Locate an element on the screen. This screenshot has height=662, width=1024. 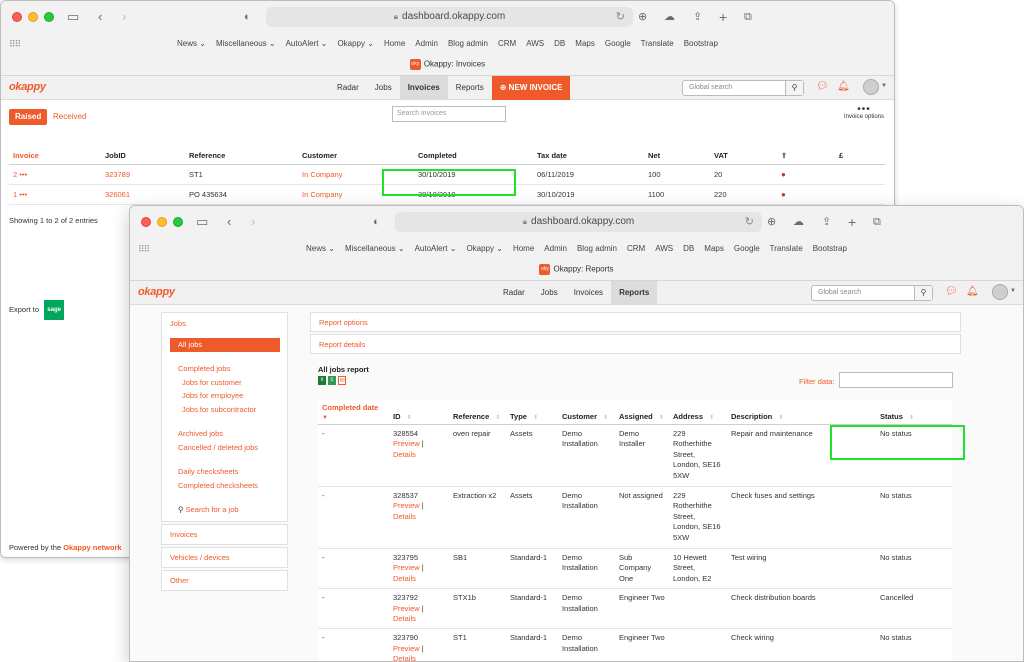
chevron-down-icon: ▼ is located at coordinates (884, 86).